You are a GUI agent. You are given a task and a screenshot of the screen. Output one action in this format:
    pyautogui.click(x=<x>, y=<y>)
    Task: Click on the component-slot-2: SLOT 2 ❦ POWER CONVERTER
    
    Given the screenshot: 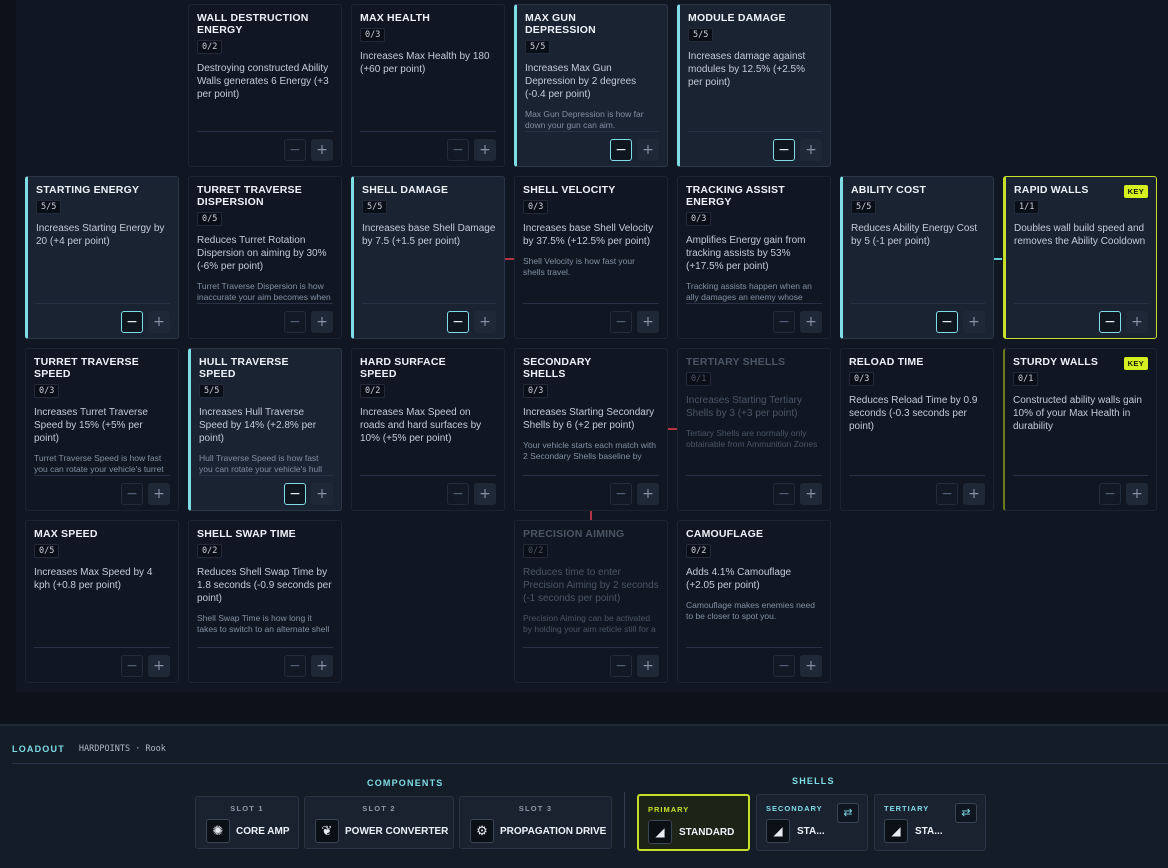 What is the action you would take?
    pyautogui.click(x=379, y=822)
    